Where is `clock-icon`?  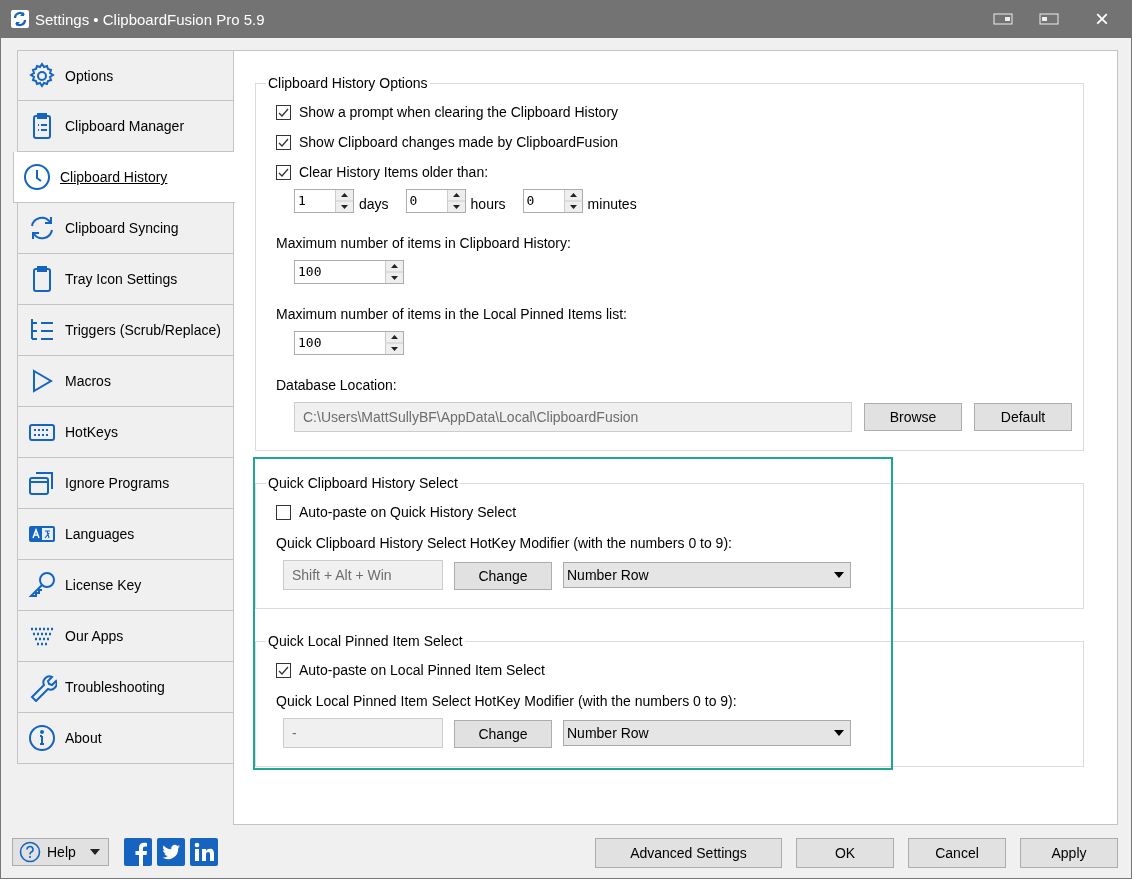
clock-icon is located at coordinates (37, 177).